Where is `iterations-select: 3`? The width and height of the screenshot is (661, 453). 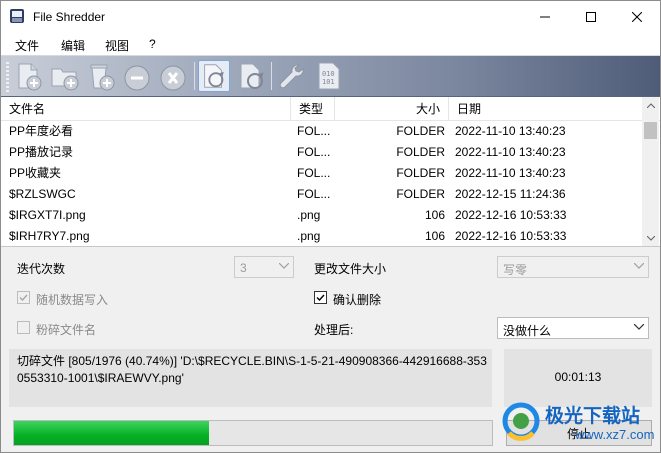
iterations-select: 3 is located at coordinates (264, 267).